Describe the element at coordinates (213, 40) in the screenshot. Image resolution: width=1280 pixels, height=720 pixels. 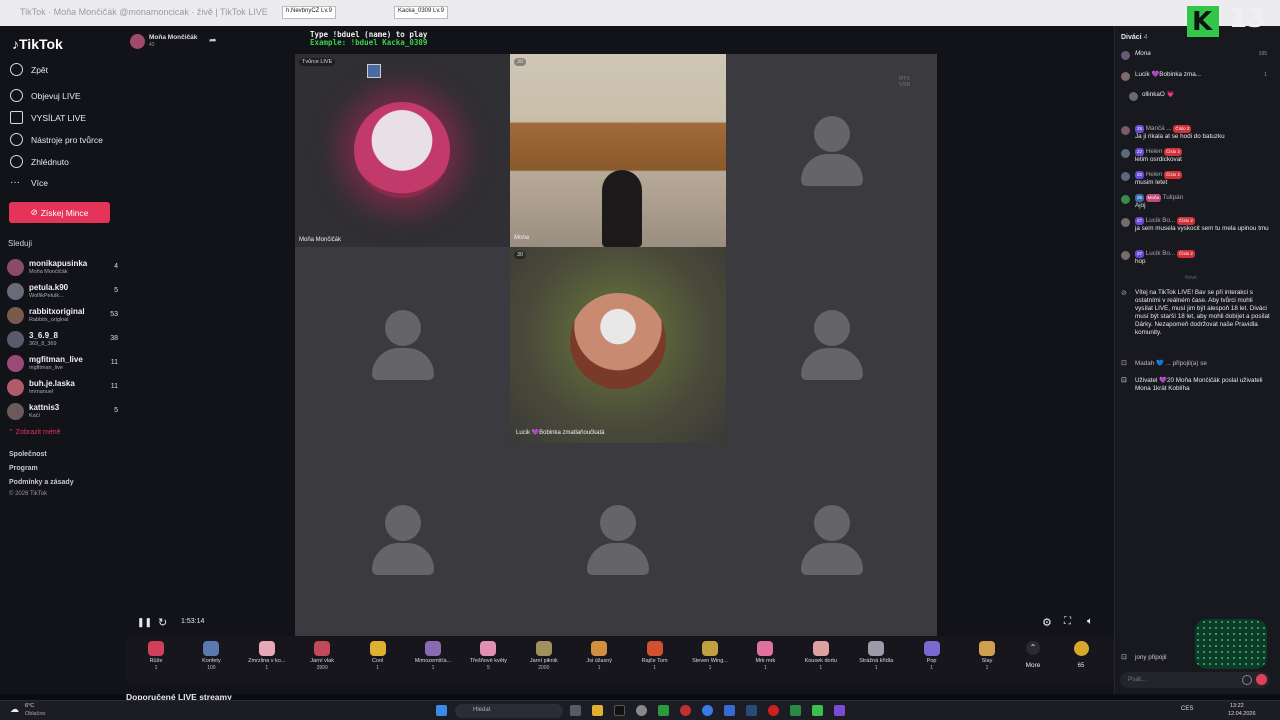
I see `share-icon: ➦` at that location.